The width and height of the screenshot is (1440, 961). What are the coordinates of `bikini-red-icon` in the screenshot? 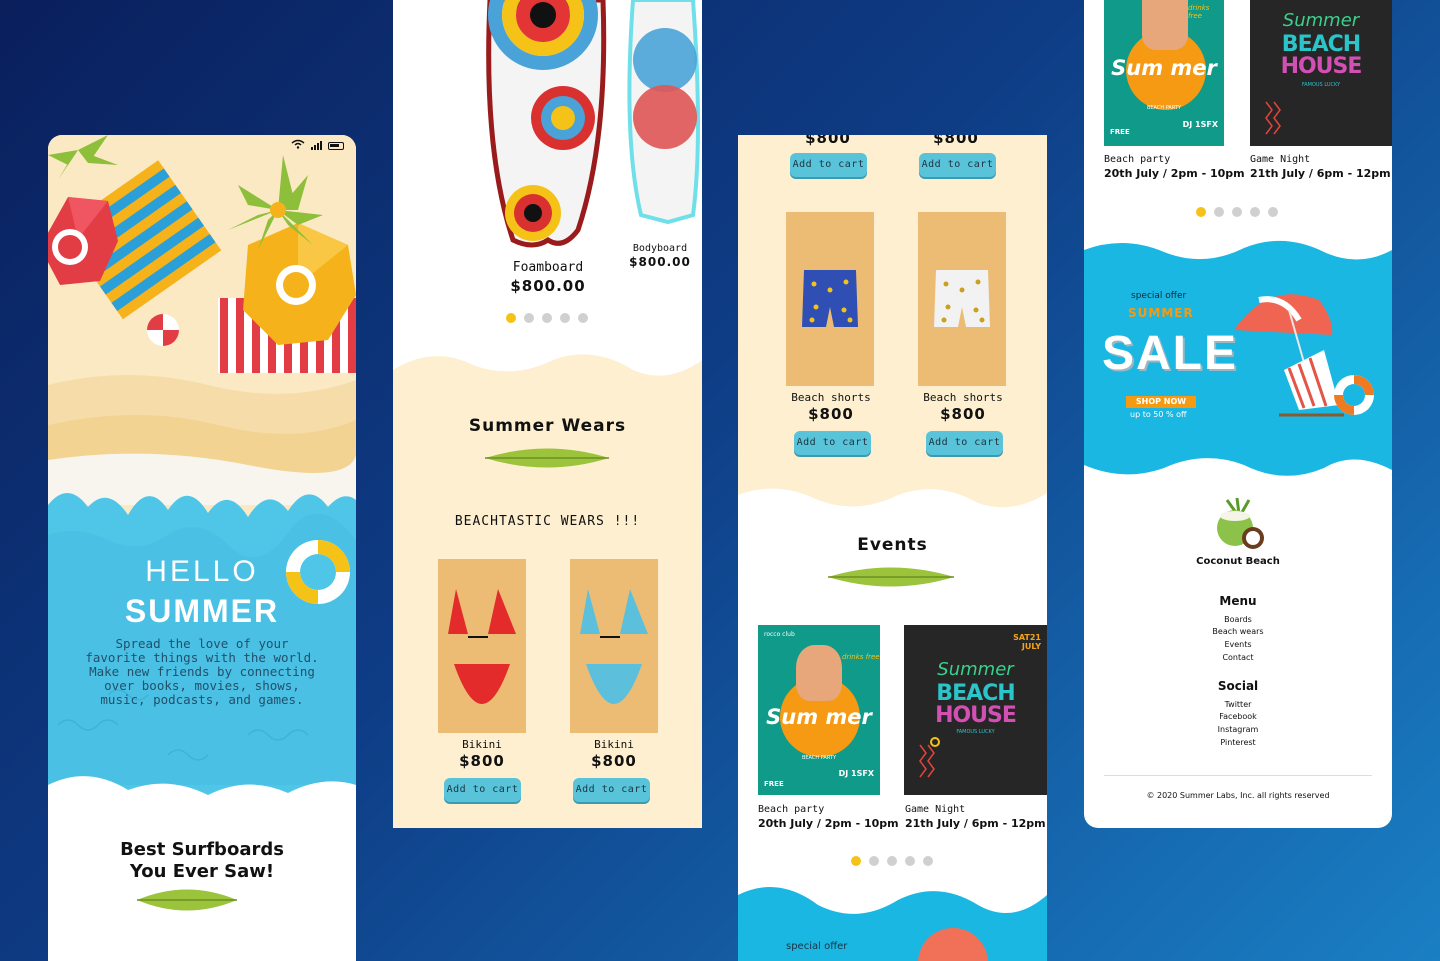 It's located at (482, 646).